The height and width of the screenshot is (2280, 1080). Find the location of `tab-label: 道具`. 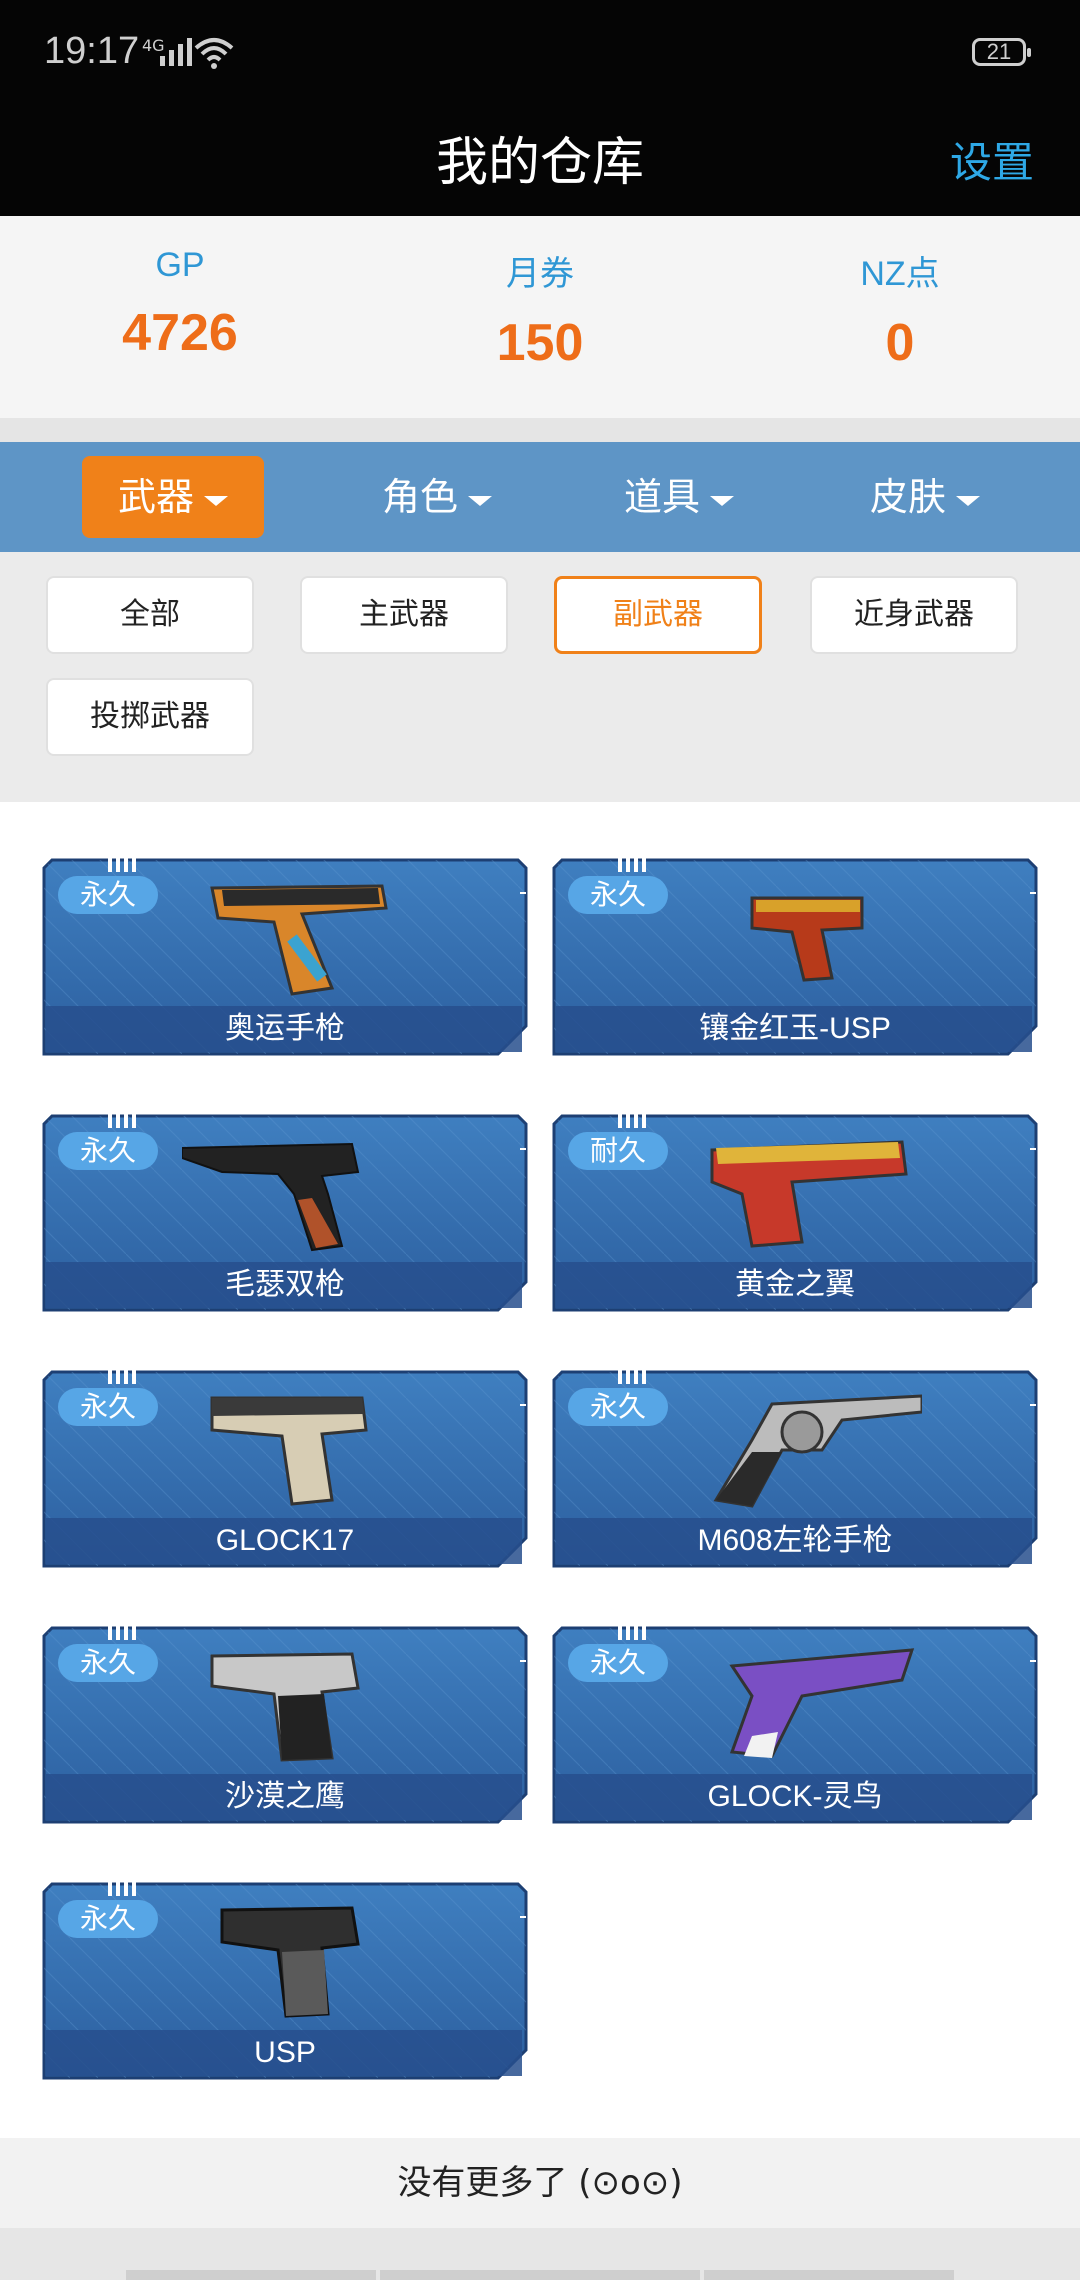

tab-label: 道具 is located at coordinates (661, 497).